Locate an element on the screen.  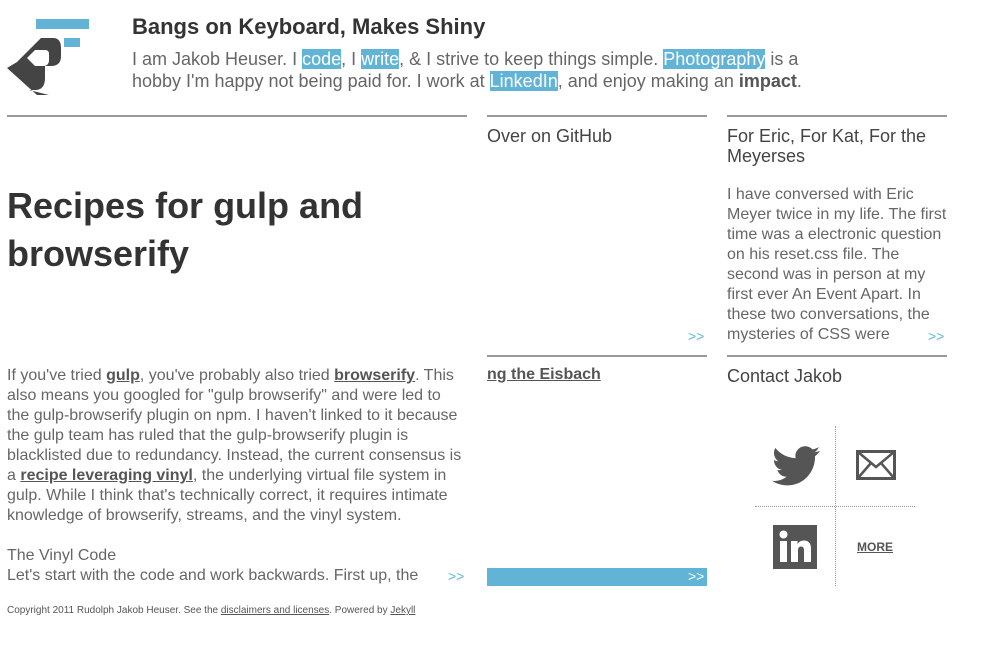
eisbach-more-link: >> is located at coordinates (696, 576).